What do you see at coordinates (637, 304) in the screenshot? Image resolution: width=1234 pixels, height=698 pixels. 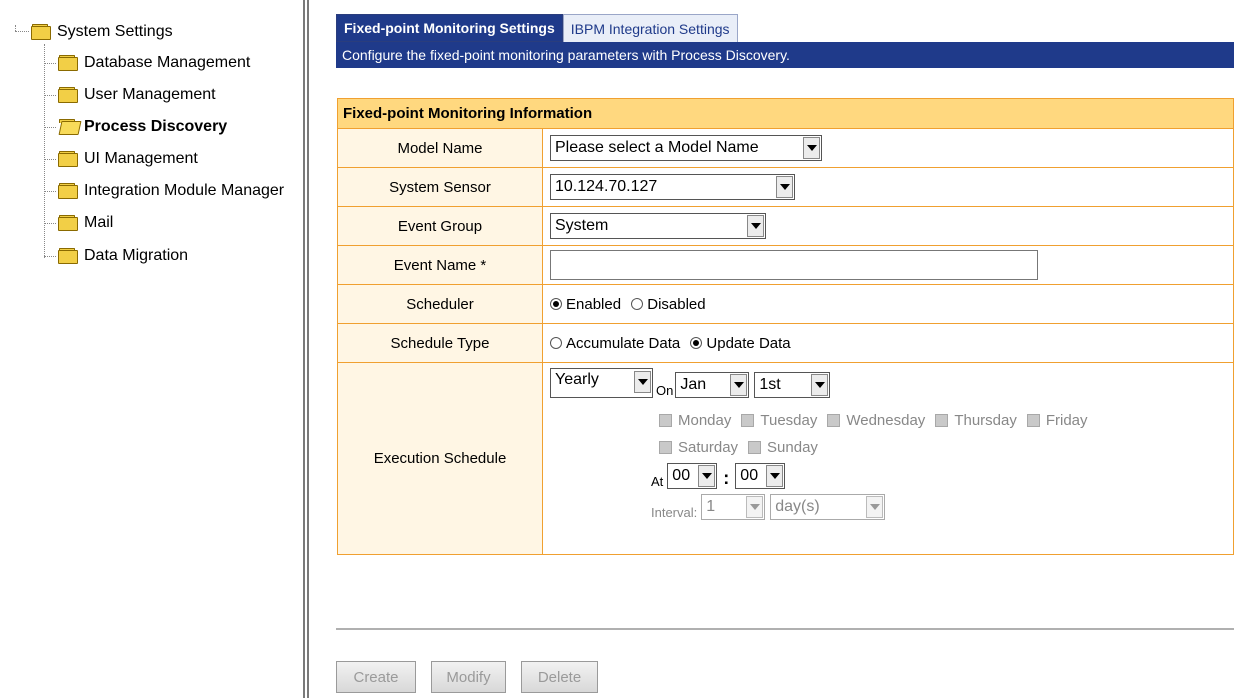 I see `scheduler-disabled-radio` at bounding box center [637, 304].